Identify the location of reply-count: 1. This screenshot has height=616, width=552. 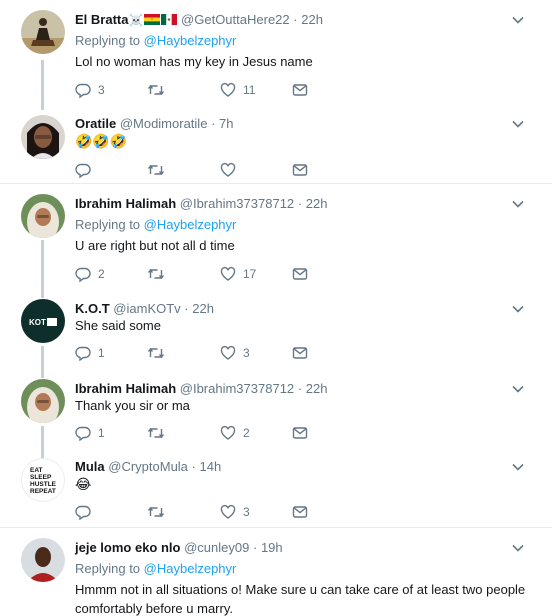
(101, 433).